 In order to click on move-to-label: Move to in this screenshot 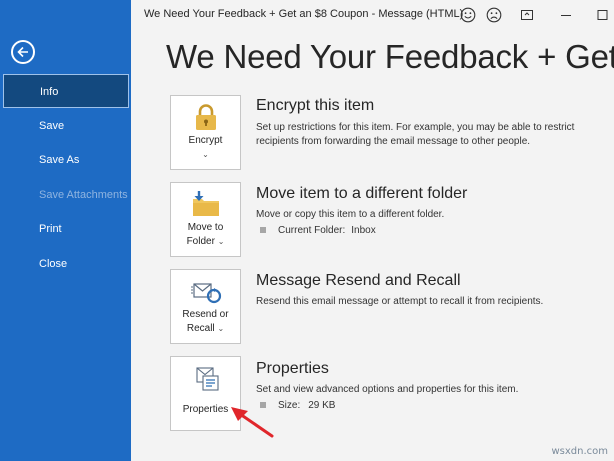, I will do `click(205, 227)`.